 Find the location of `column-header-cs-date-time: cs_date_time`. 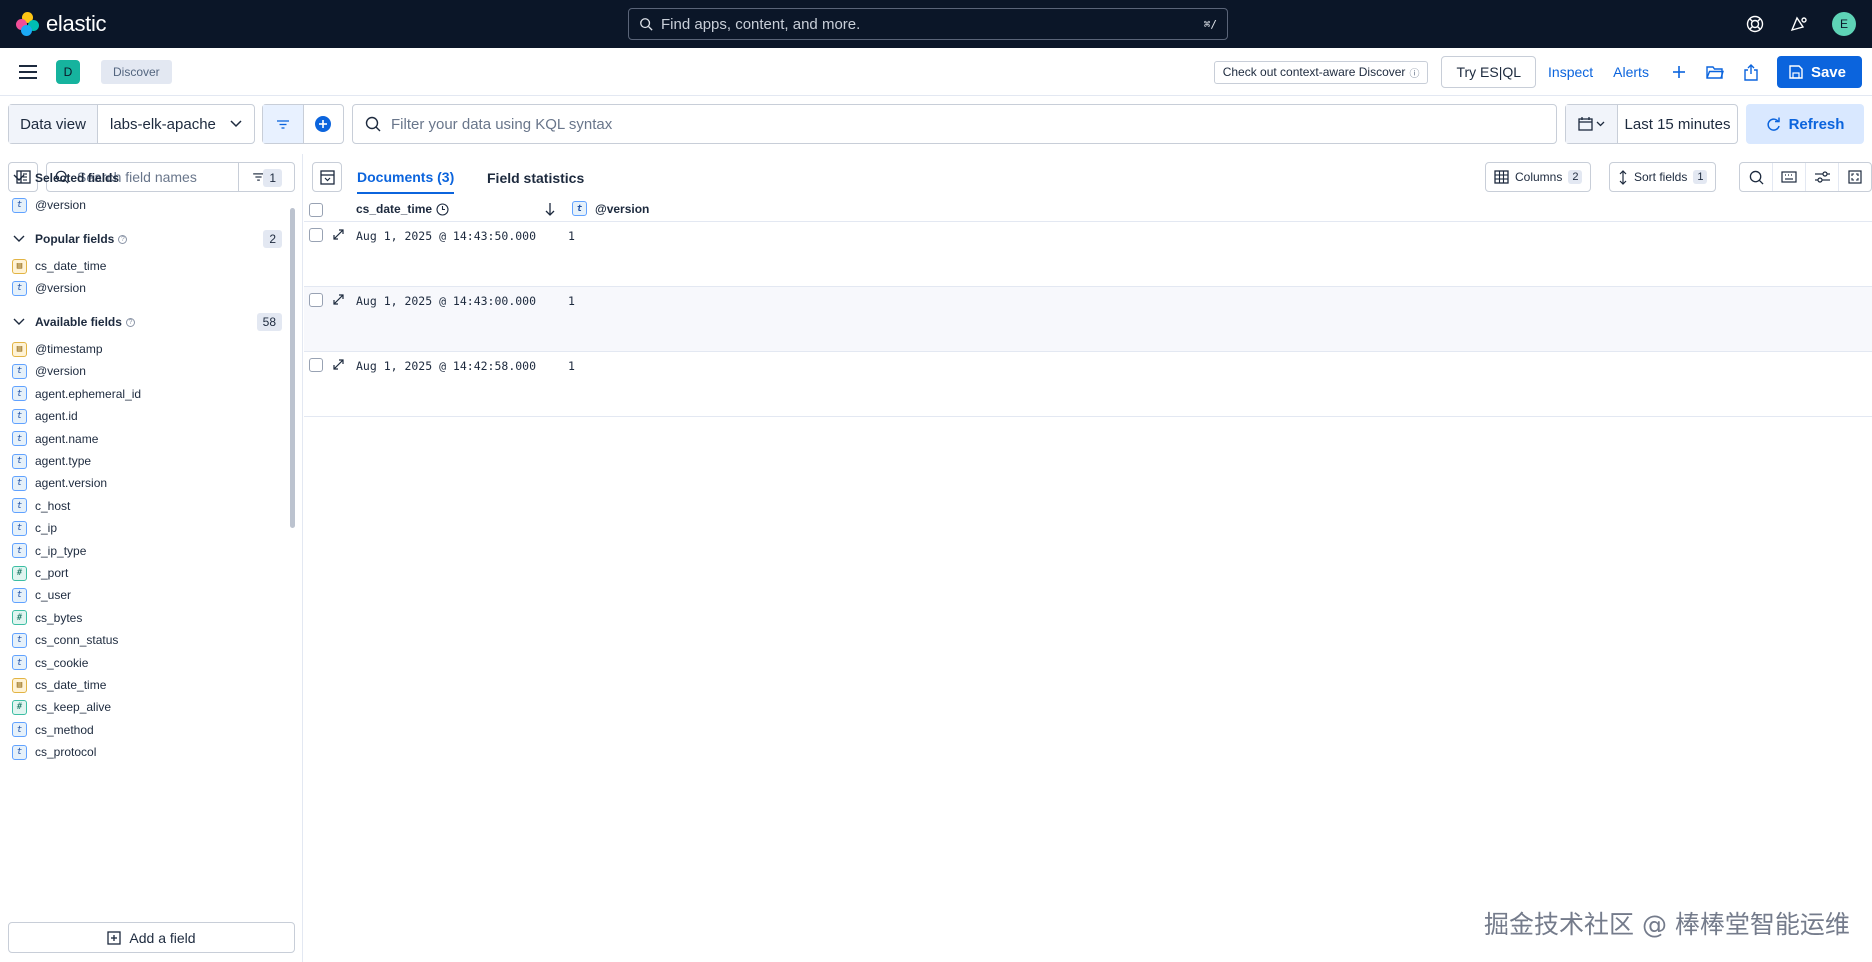

column-header-cs-date-time: cs_date_time is located at coordinates (402, 209).